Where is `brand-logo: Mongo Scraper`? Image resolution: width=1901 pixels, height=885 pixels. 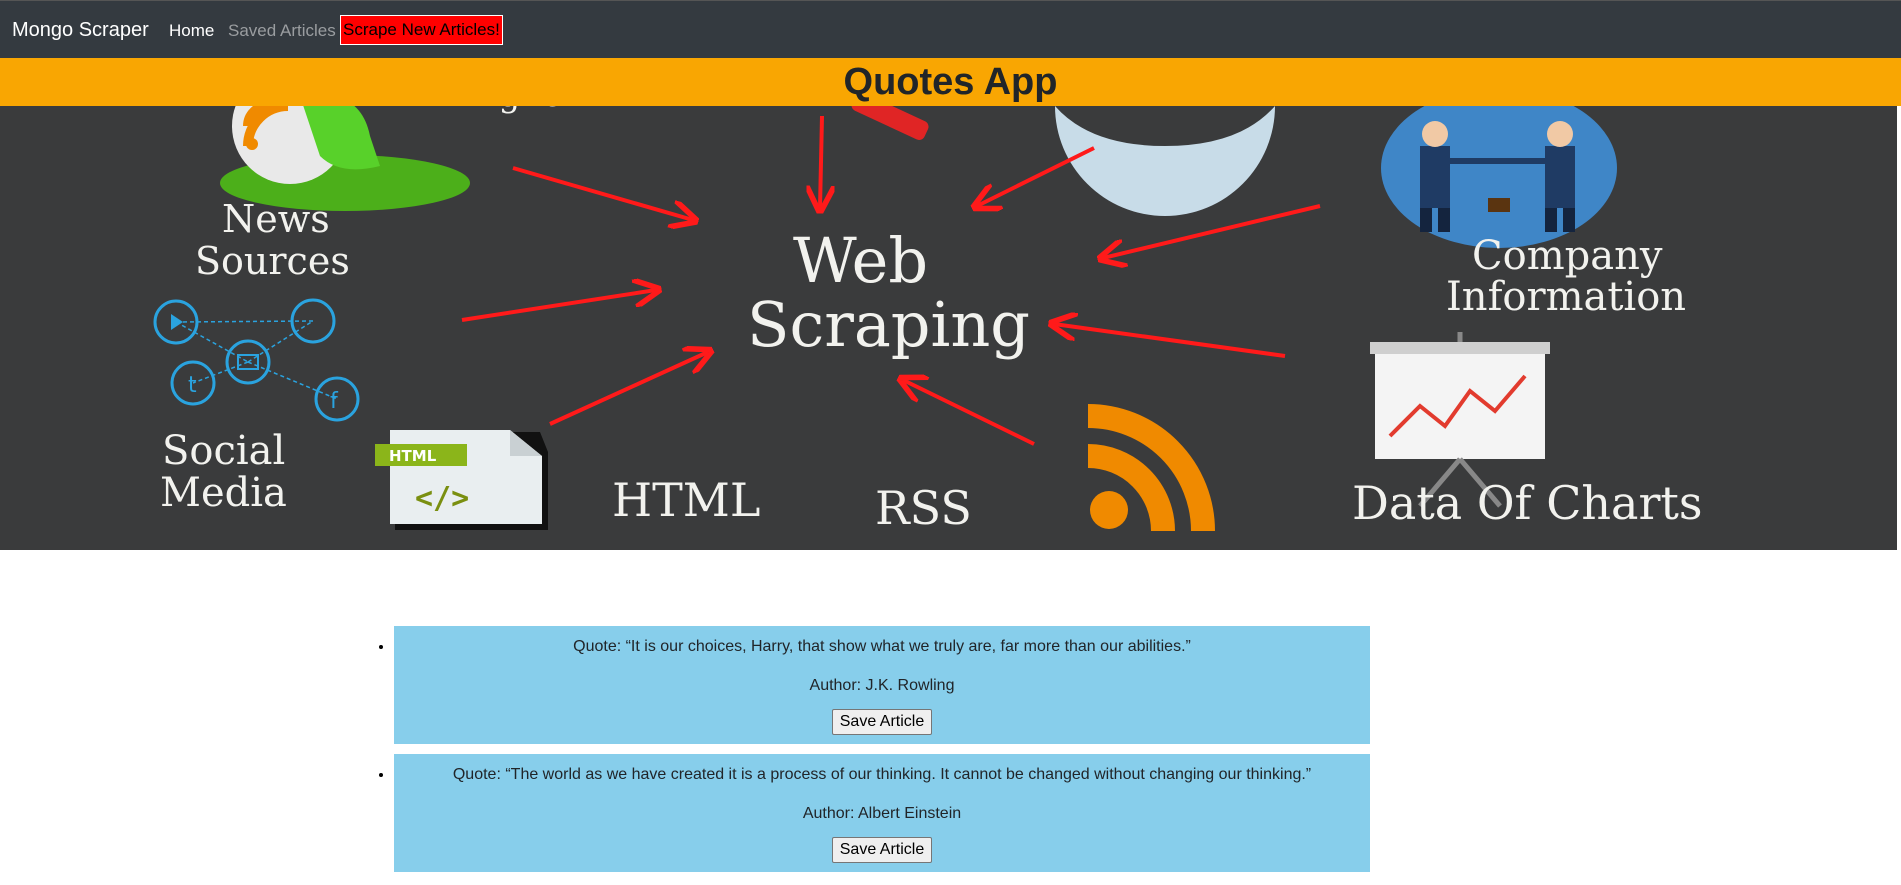
brand-logo: Mongo Scraper is located at coordinates (80, 30).